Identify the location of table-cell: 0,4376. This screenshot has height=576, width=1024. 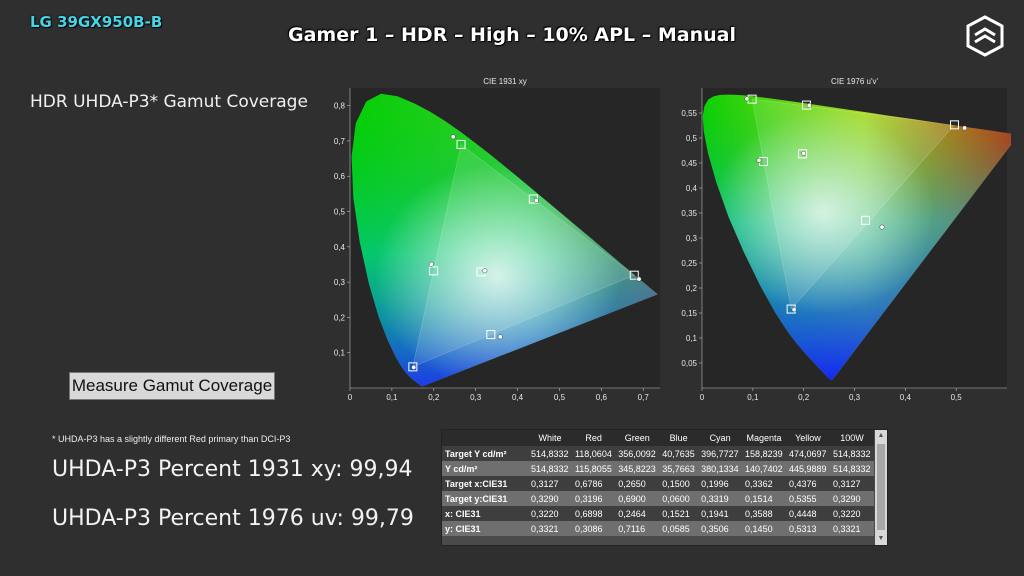
(808, 483).